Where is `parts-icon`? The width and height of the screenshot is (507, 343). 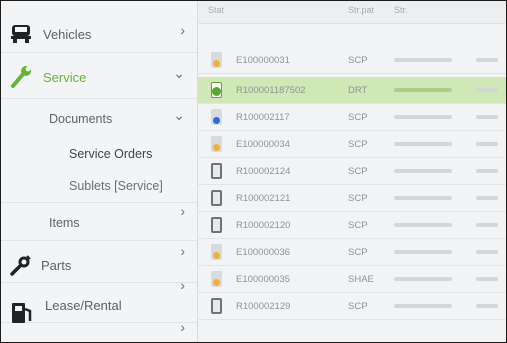
parts-icon is located at coordinates (21, 265).